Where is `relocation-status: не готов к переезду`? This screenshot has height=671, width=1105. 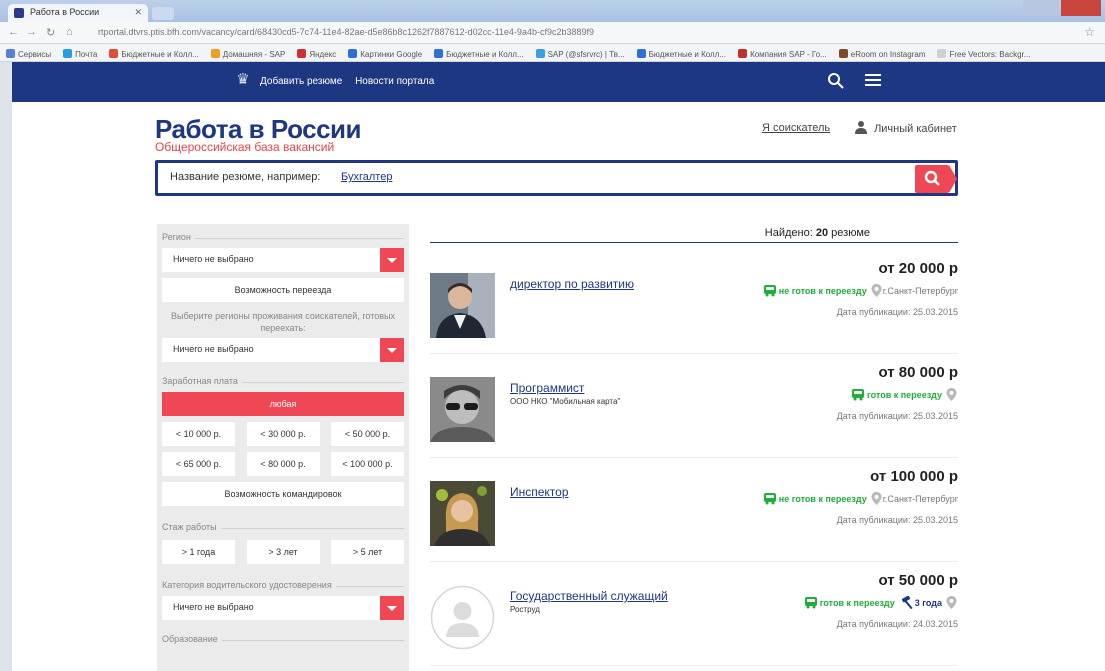 relocation-status: не готов к переезду is located at coordinates (822, 499).